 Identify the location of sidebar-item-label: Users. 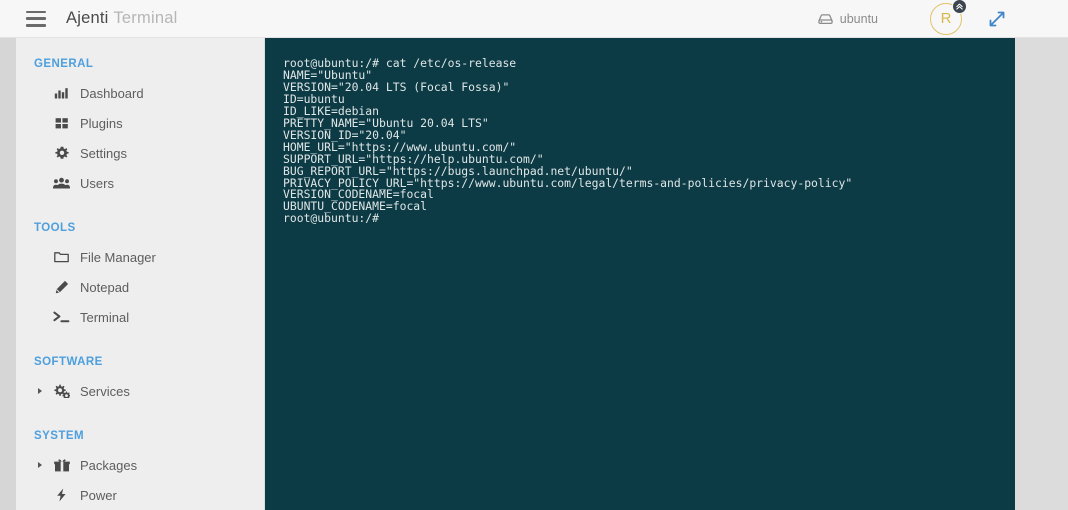
(97, 183).